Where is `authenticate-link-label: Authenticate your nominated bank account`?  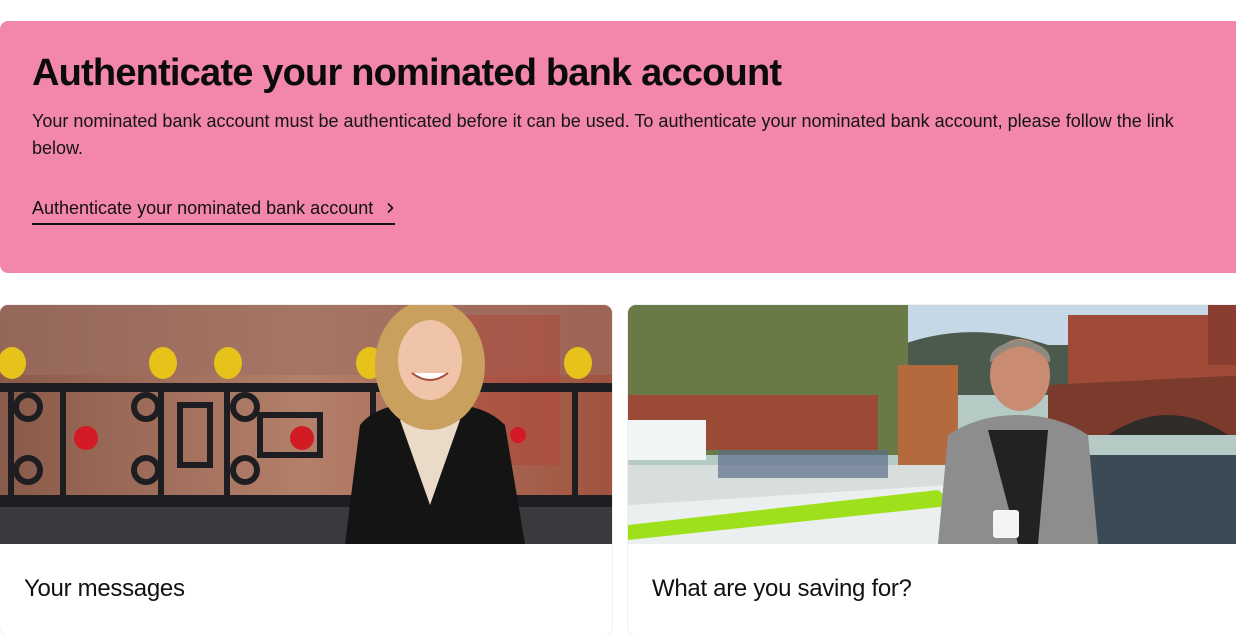
authenticate-link-label: Authenticate your nominated bank account is located at coordinates (203, 208).